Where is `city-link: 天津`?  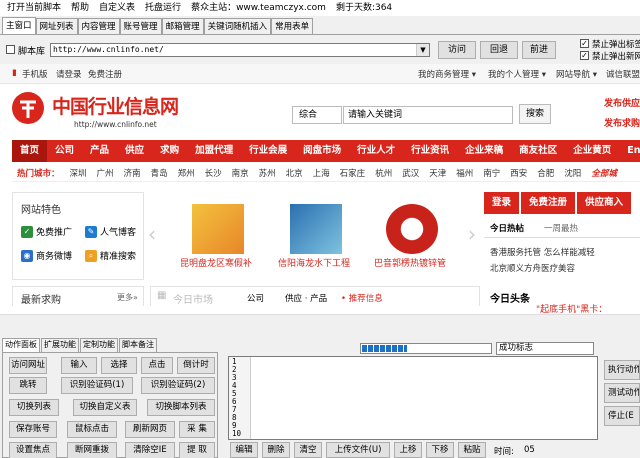
city-link: 天津 is located at coordinates (437, 173).